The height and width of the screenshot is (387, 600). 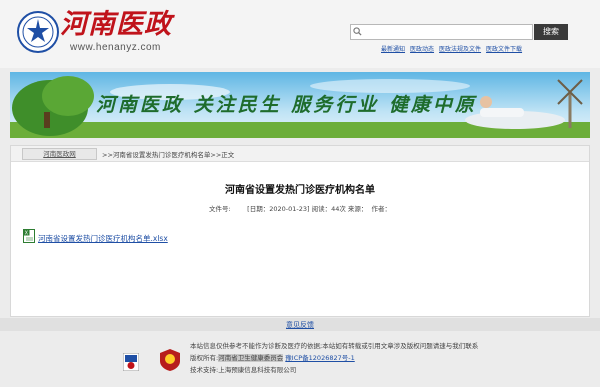 I want to click on breadcrumb-home: 河南医政网, so click(x=59, y=154).